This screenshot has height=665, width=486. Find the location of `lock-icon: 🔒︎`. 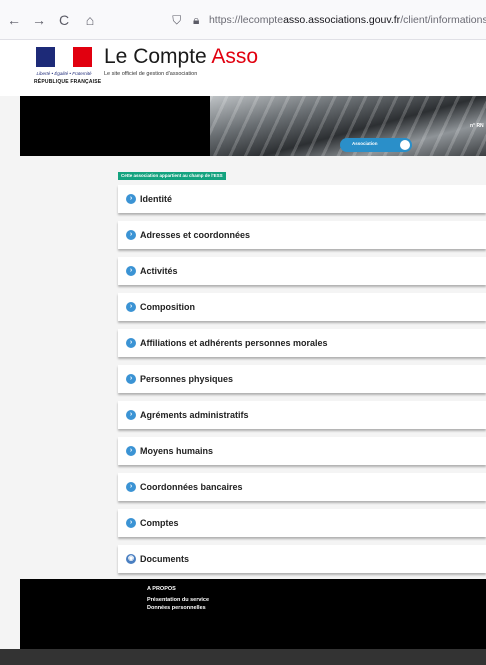

lock-icon: 🔒︎ is located at coordinates (195, 20).